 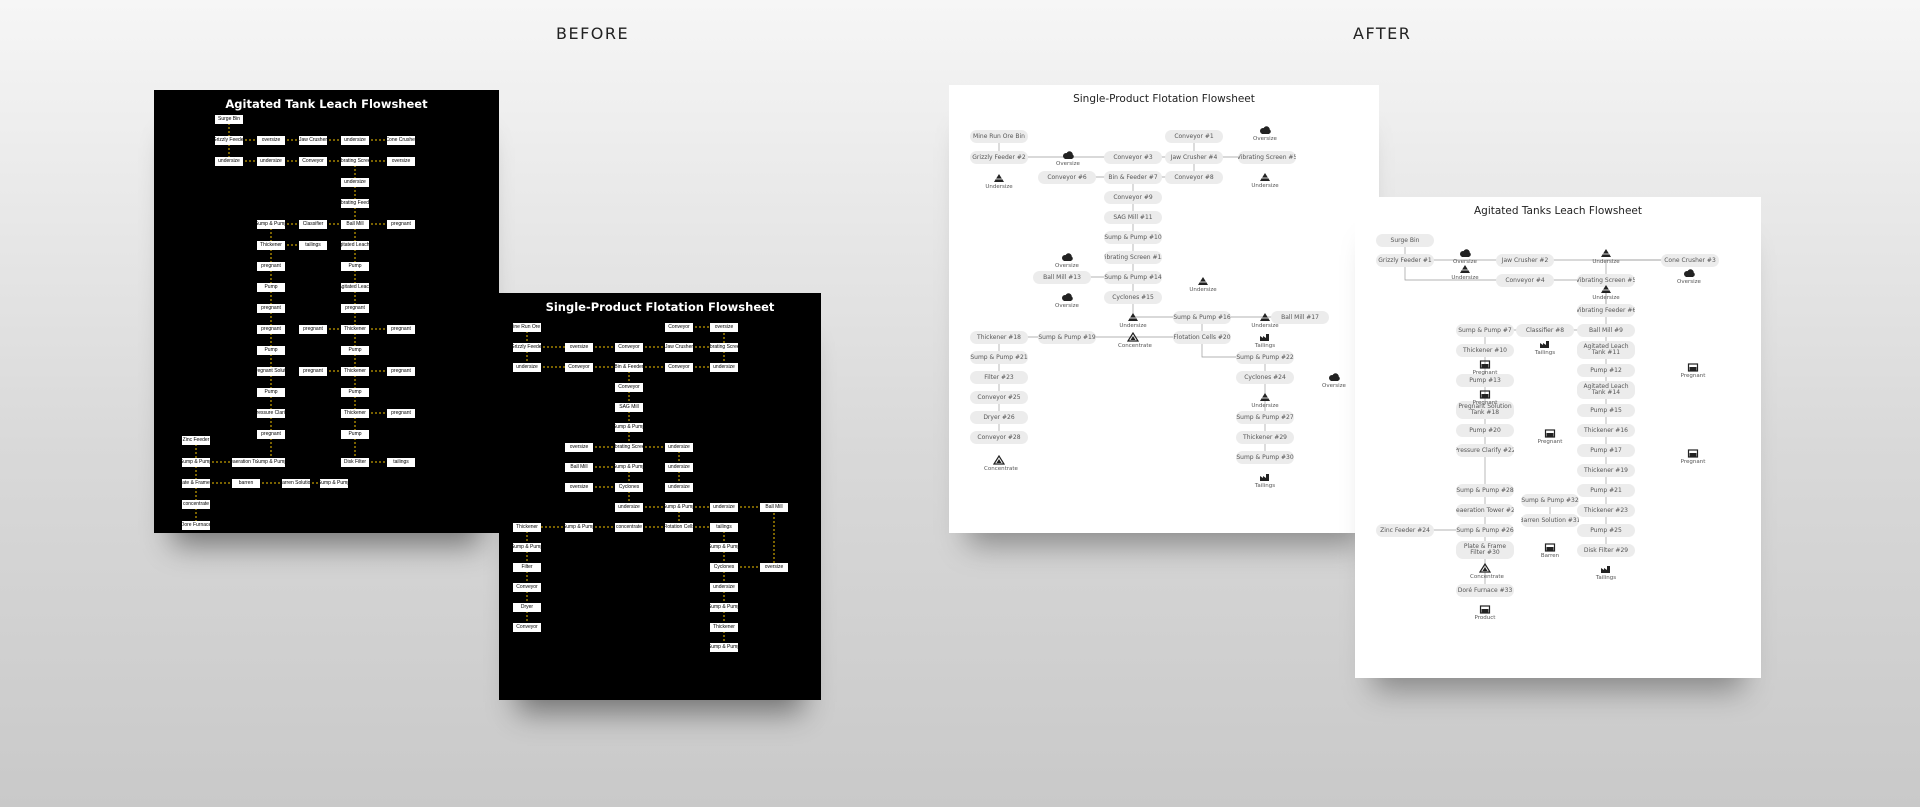 What do you see at coordinates (579, 487) in the screenshot?
I see `flow-node-oversize-d: oversize` at bounding box center [579, 487].